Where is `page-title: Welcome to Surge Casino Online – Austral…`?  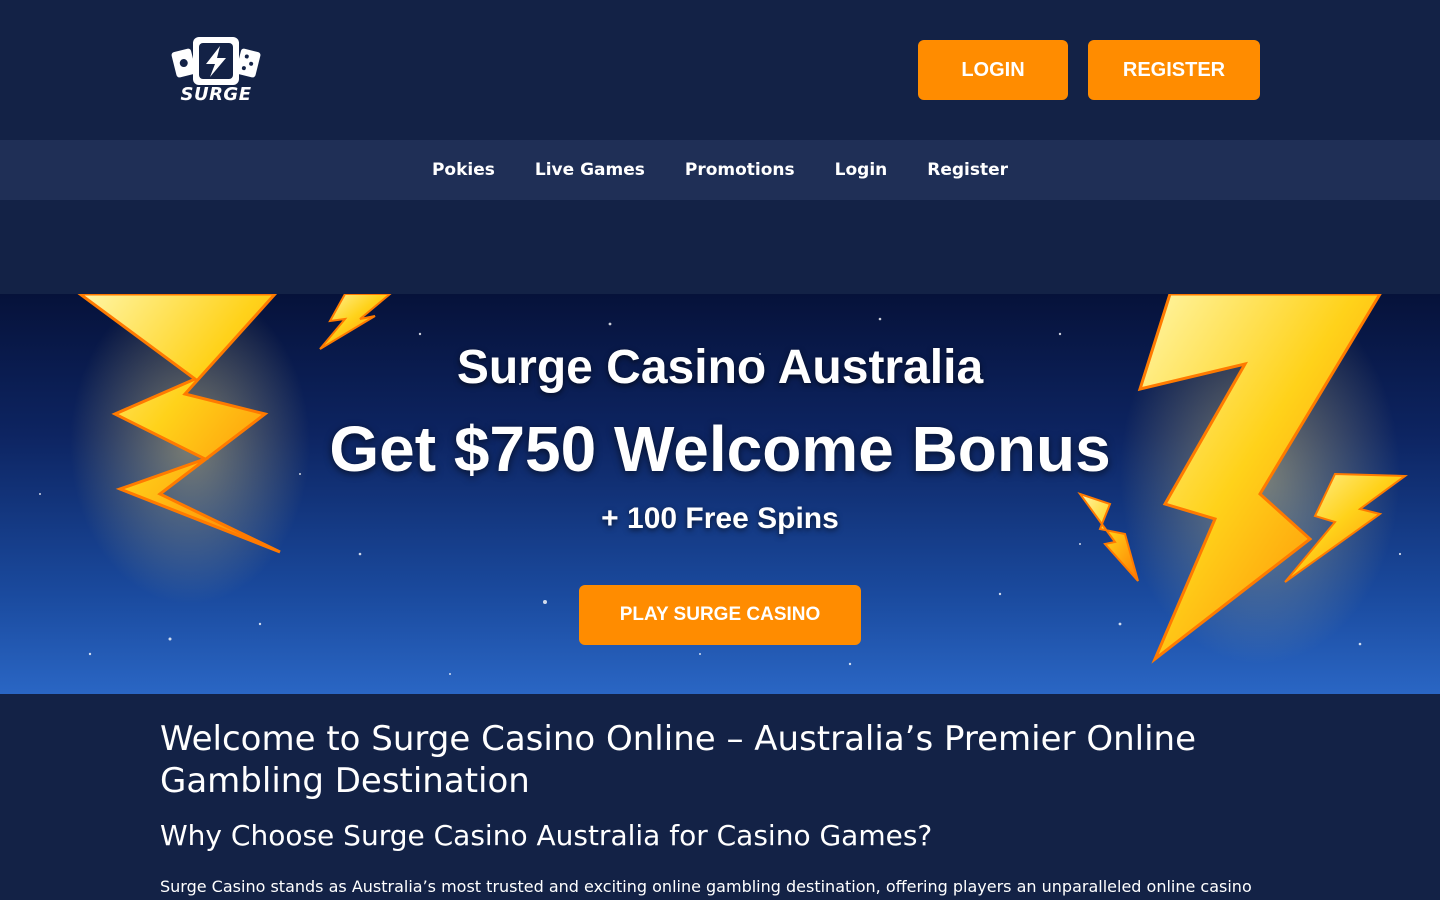
page-title: Welcome to Surge Casino Online – Austral… is located at coordinates (678, 760).